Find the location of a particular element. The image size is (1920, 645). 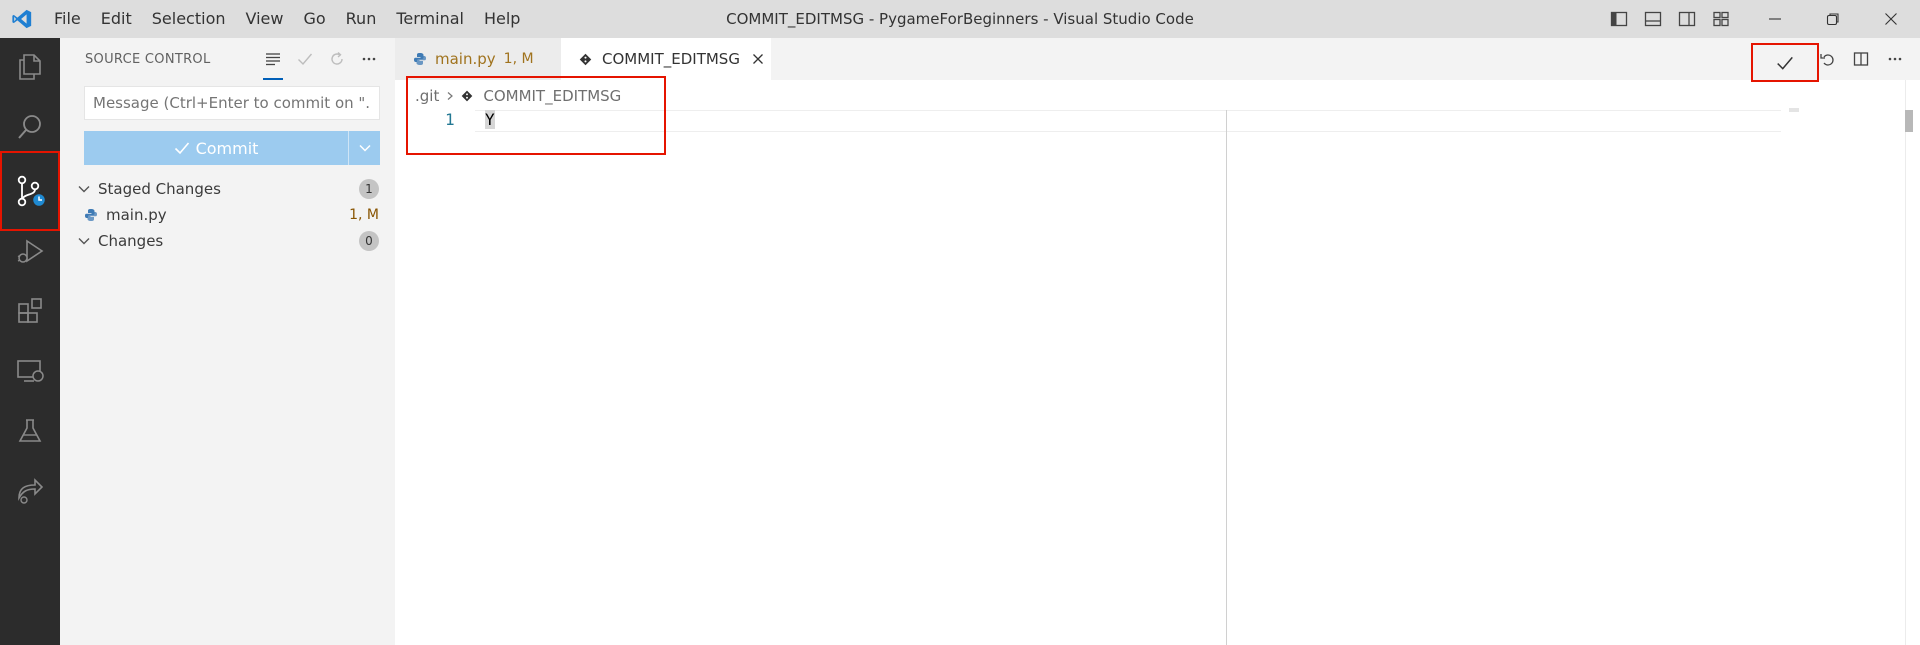

commit-button-group: Commit is located at coordinates (232, 148).